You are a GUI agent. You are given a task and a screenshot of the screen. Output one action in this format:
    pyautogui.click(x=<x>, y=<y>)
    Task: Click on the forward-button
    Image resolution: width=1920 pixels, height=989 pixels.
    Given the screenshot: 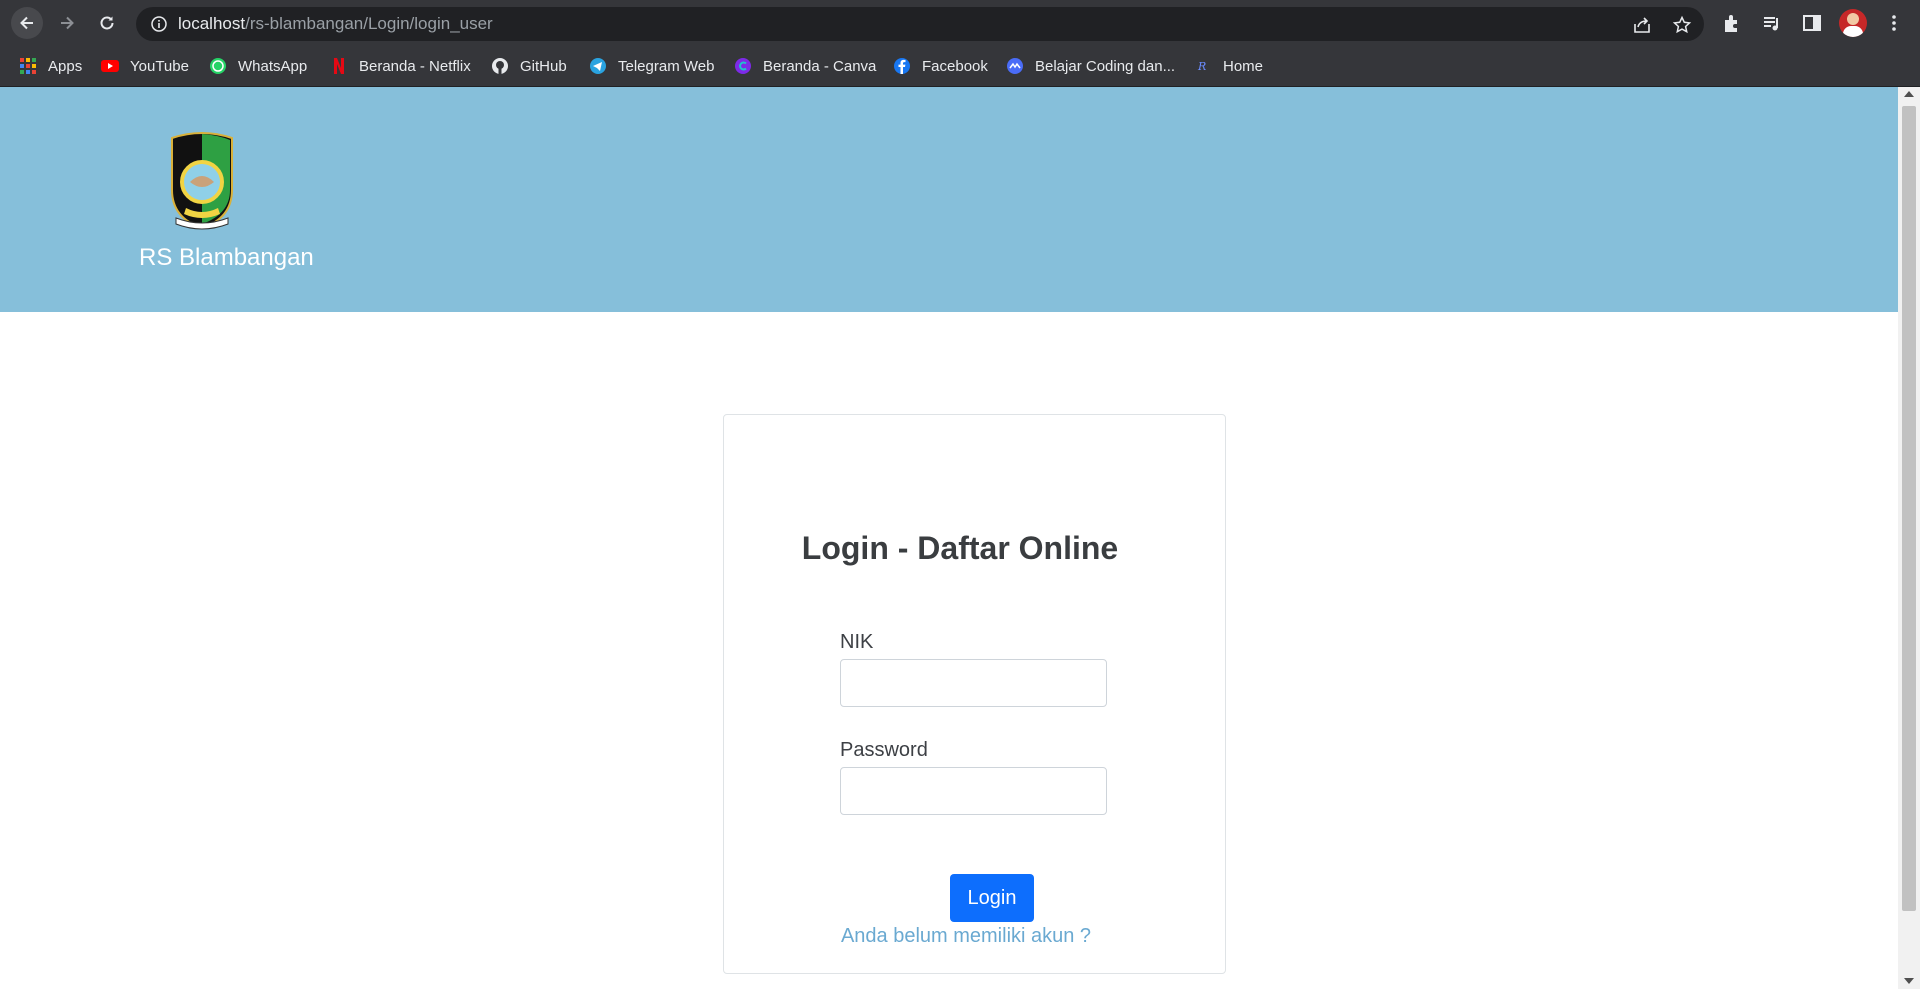 What is the action you would take?
    pyautogui.click(x=67, y=23)
    